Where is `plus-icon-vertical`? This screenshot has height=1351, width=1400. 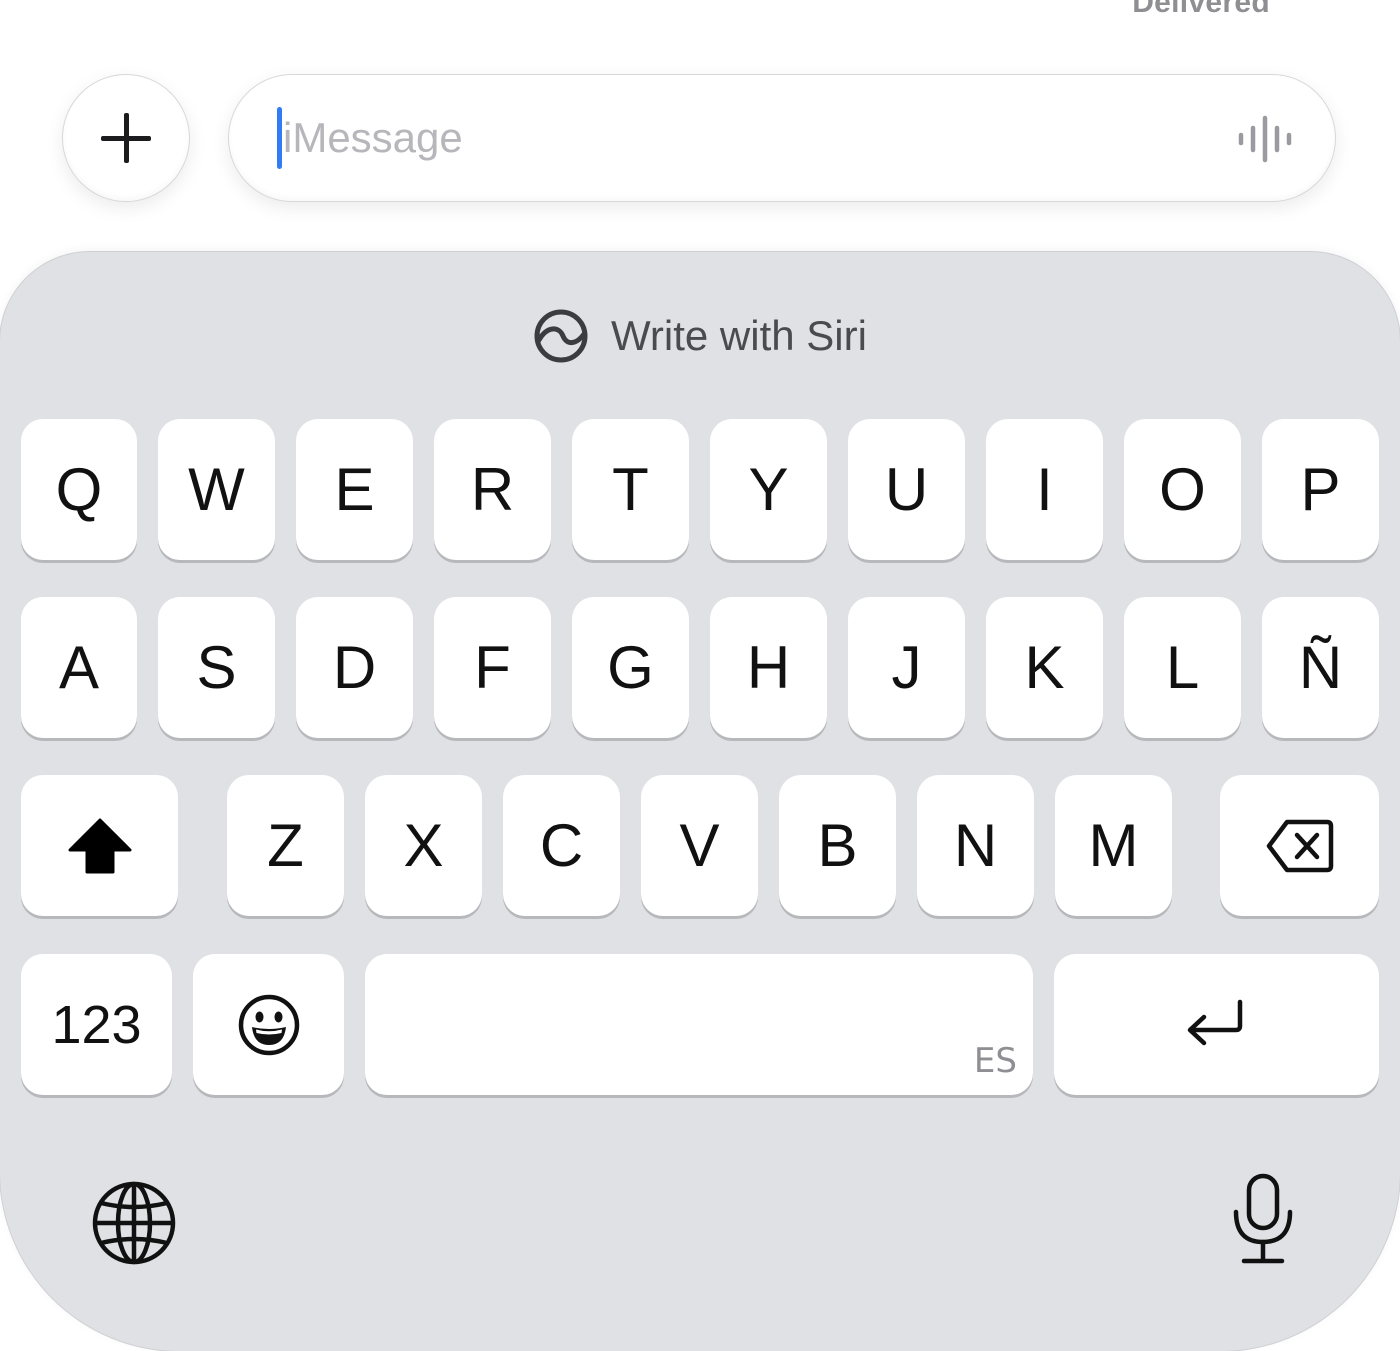 plus-icon-vertical is located at coordinates (126, 138).